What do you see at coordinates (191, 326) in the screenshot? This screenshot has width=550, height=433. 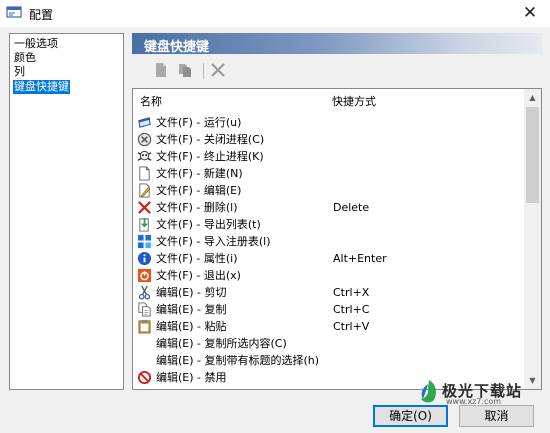 I see `shortcut-command: 编辑(E) - 粘贴` at bounding box center [191, 326].